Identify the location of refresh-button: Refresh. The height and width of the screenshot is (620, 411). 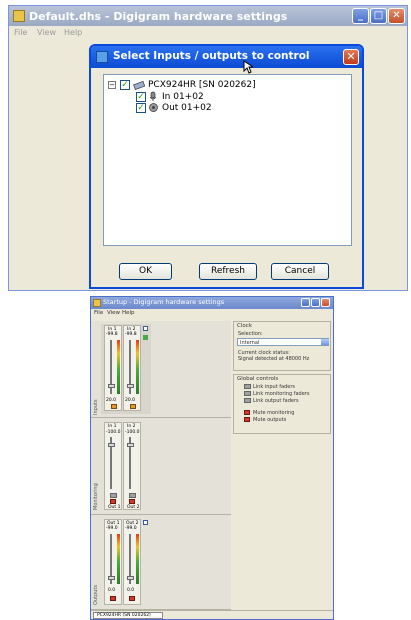
(228, 271).